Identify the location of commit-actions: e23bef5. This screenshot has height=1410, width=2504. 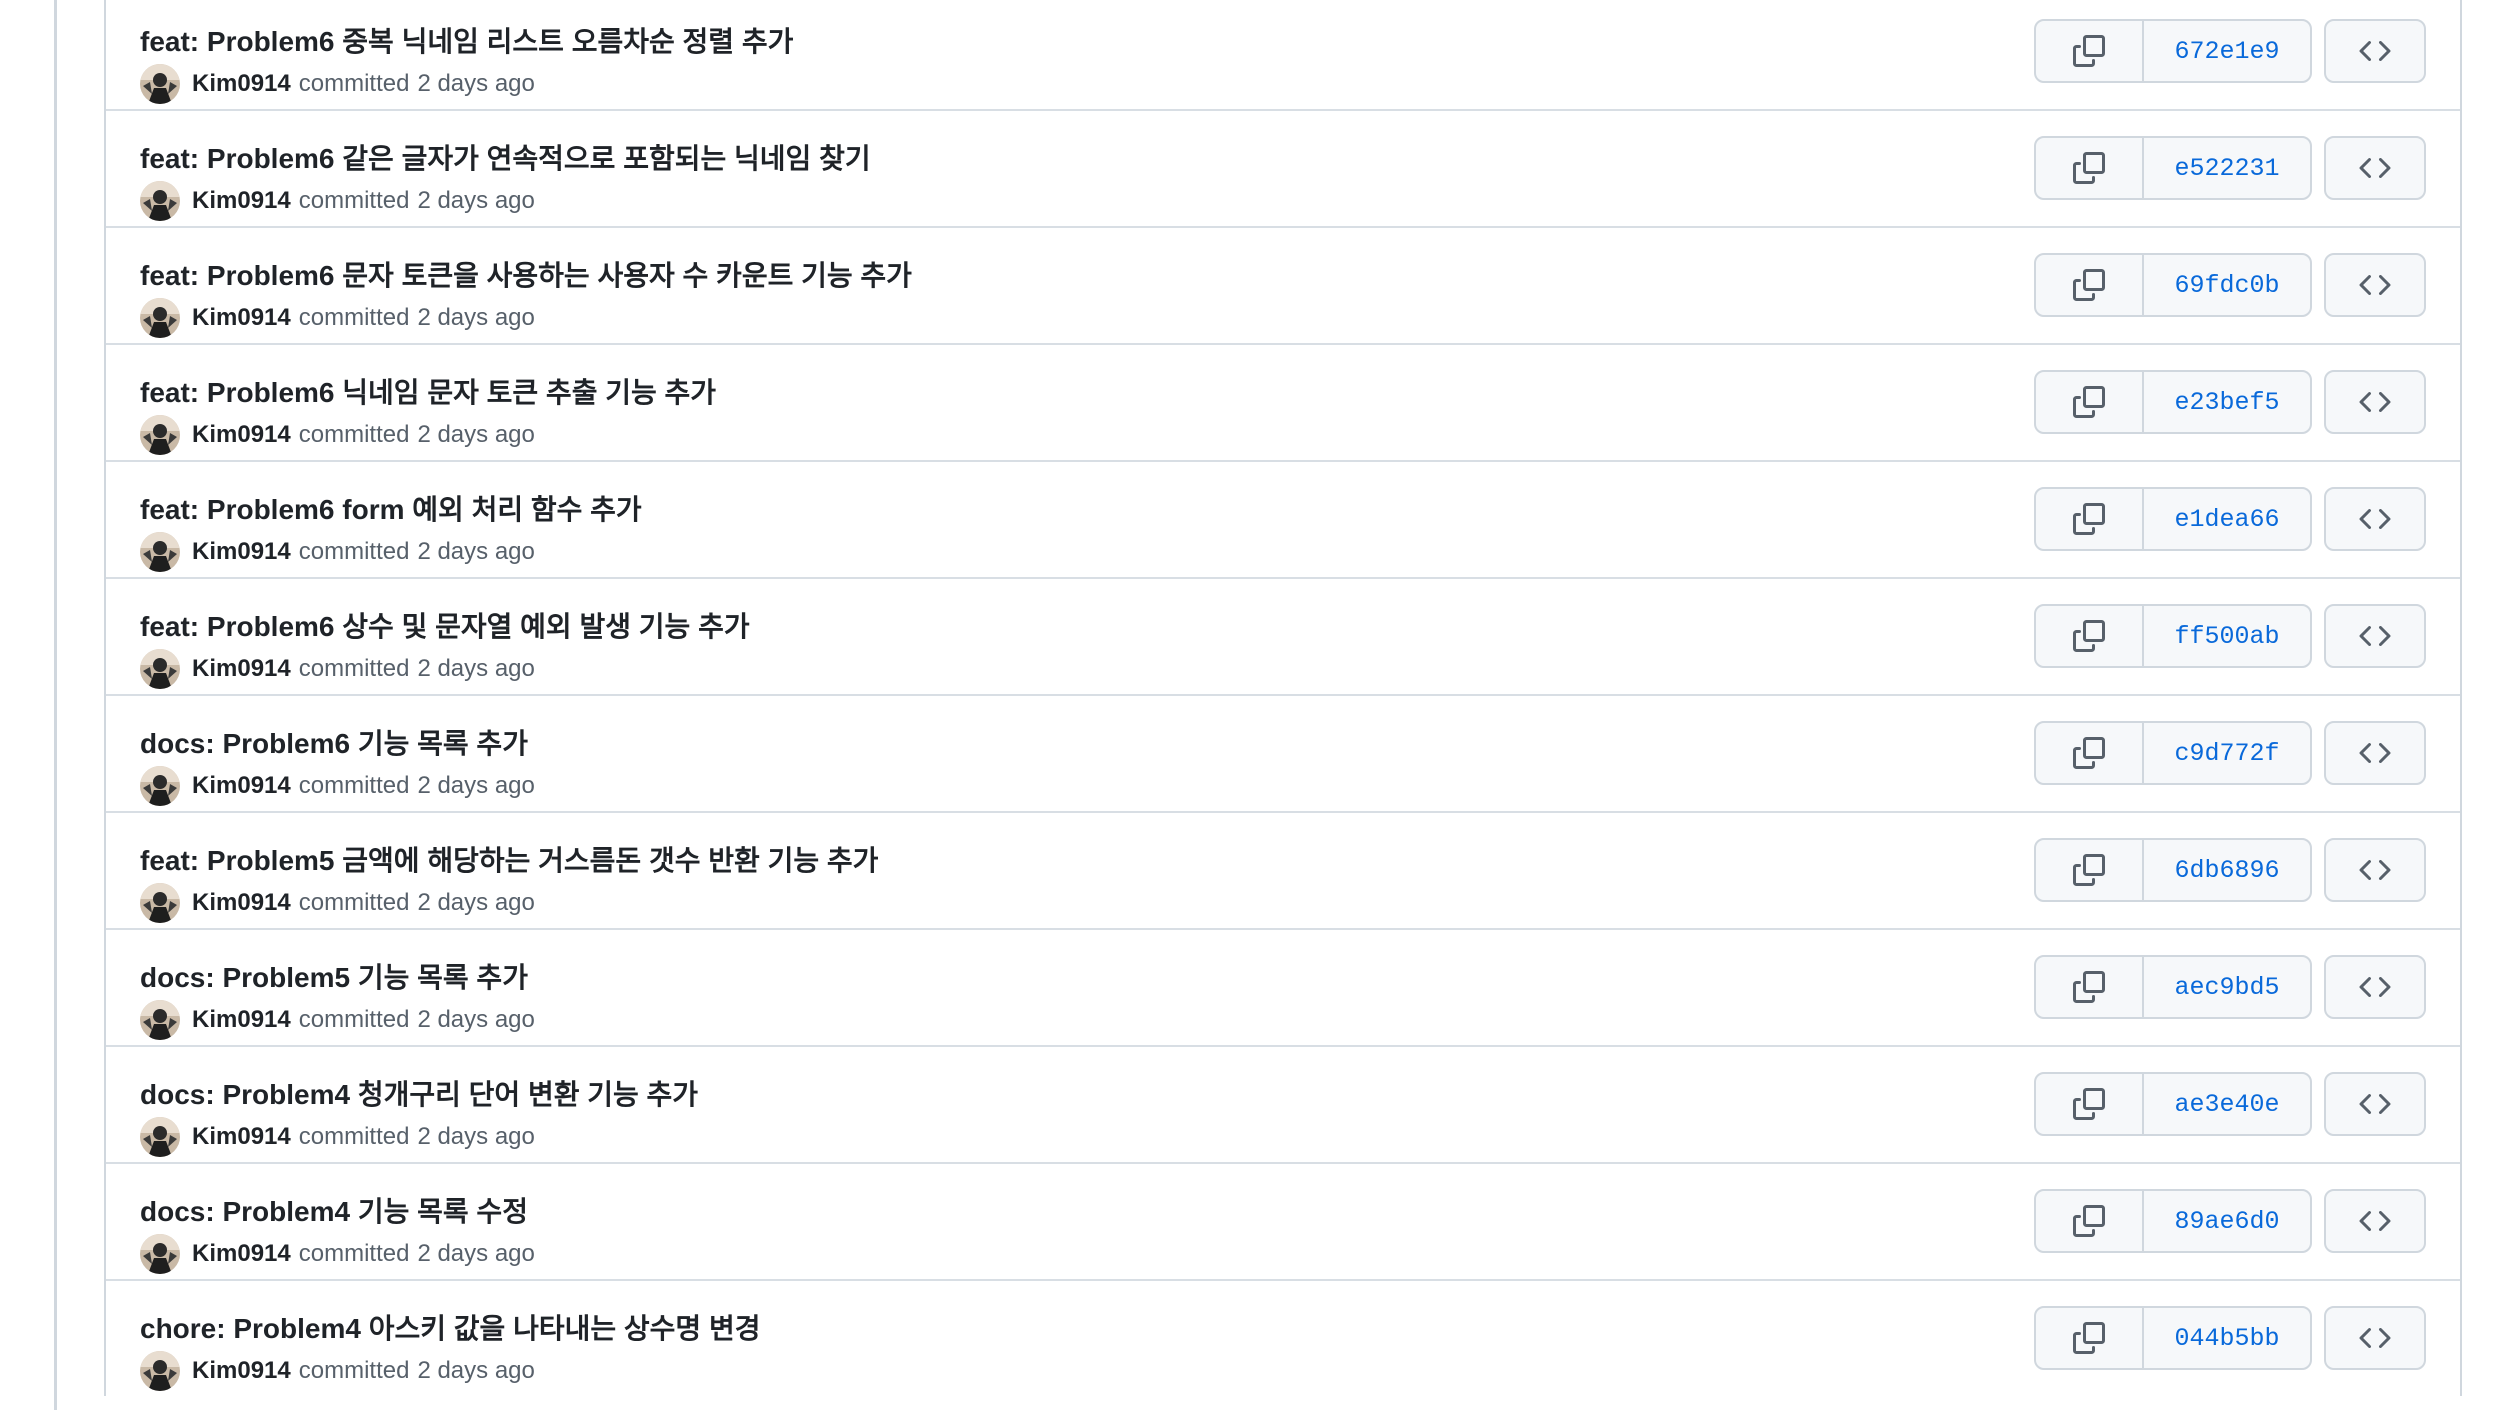
(2173, 402).